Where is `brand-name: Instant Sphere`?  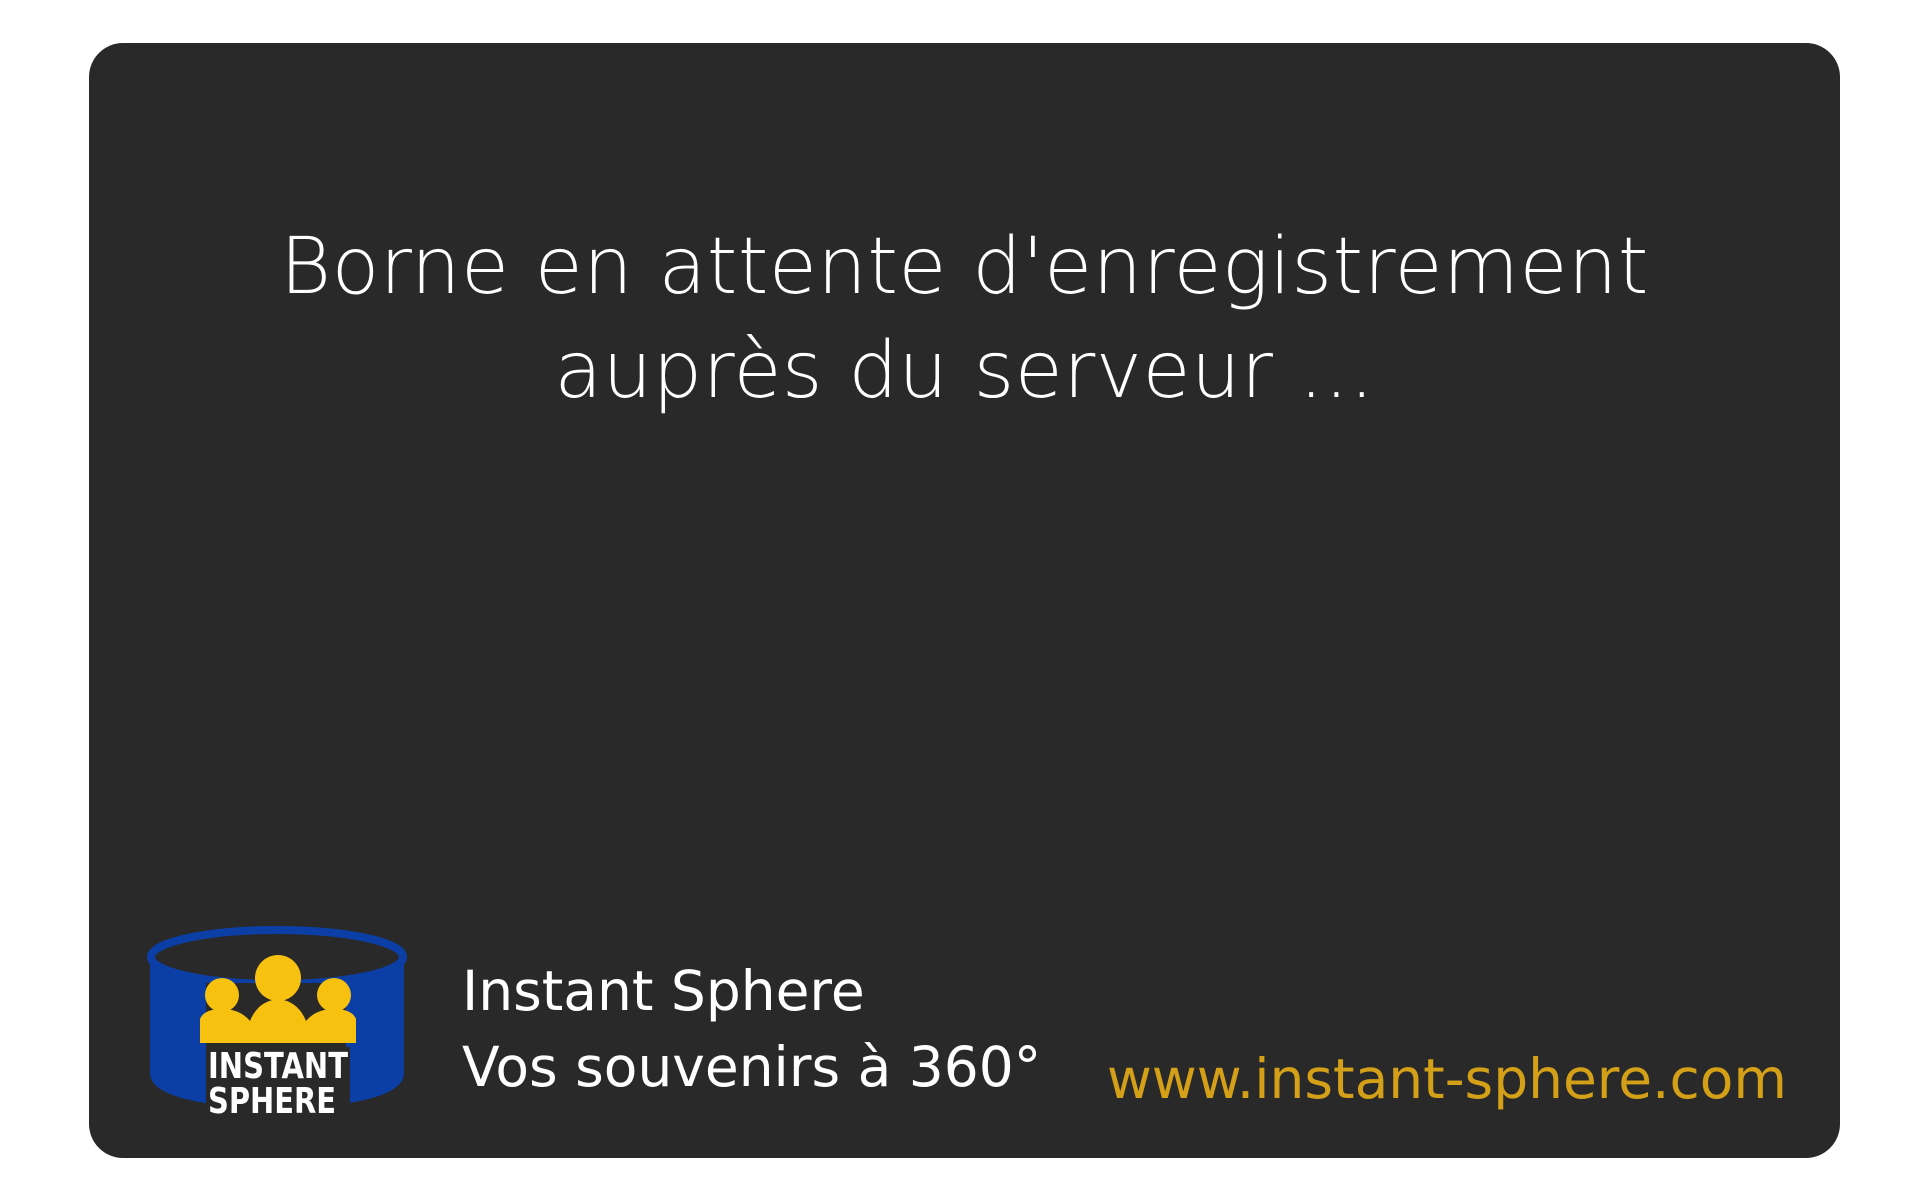 brand-name: Instant Sphere is located at coordinates (663, 991).